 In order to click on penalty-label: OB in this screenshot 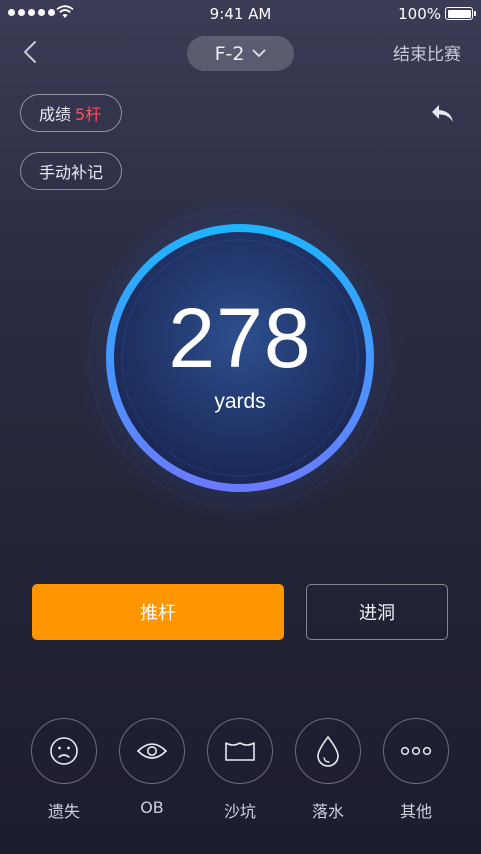, I will do `click(152, 807)`.